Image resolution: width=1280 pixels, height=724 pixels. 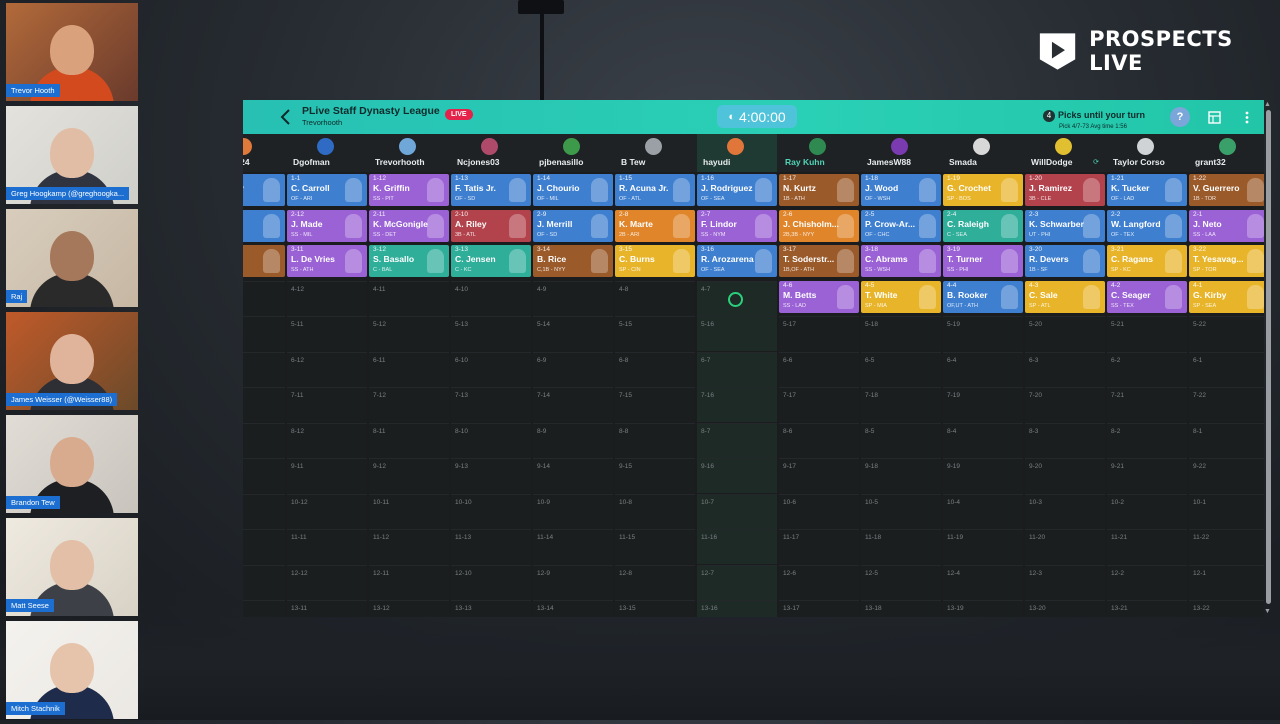 I want to click on draft-pick-slot: 11-18, so click(x=901, y=546).